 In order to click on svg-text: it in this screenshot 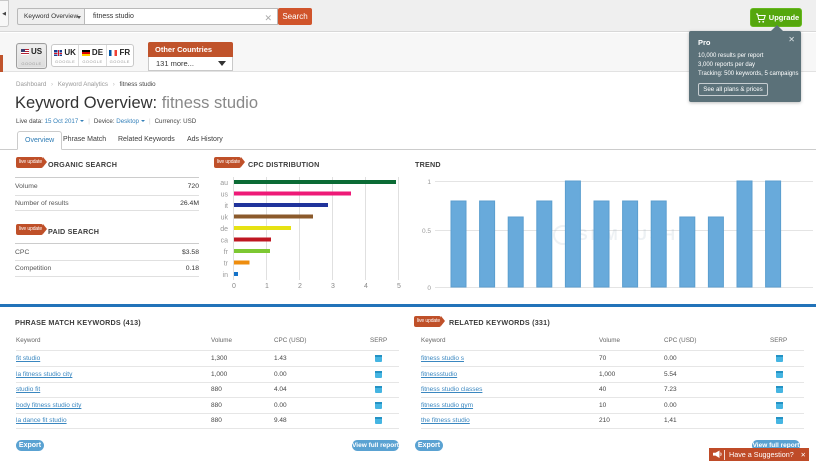, I will do `click(227, 206)`.